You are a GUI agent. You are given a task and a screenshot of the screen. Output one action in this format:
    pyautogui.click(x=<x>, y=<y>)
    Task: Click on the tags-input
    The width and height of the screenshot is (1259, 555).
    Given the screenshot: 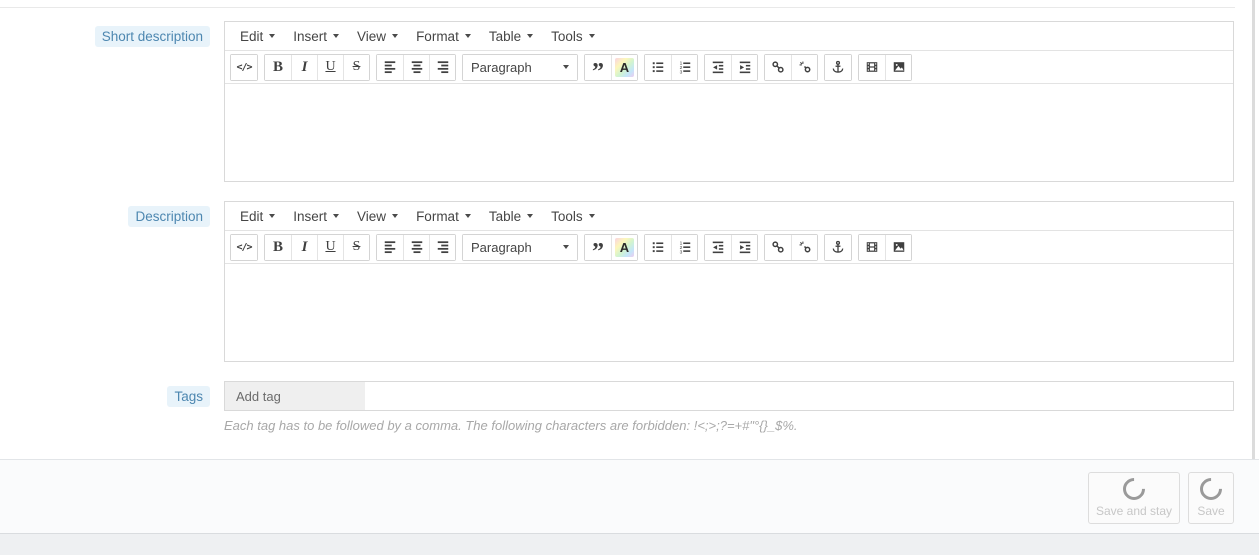 What is the action you would take?
    pyautogui.click(x=295, y=396)
    